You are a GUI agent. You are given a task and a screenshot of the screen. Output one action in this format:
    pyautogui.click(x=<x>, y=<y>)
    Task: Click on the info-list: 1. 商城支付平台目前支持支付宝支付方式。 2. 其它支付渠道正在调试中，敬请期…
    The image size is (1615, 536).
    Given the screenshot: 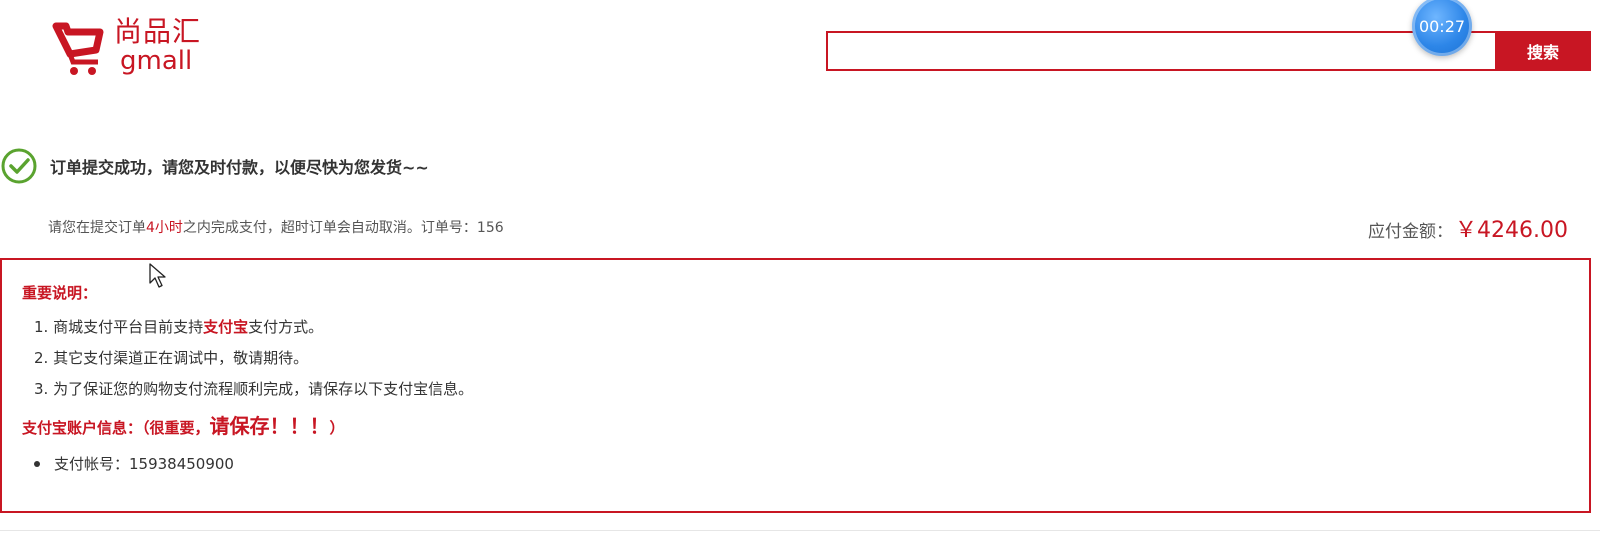 What is the action you would take?
    pyautogui.click(x=253, y=358)
    